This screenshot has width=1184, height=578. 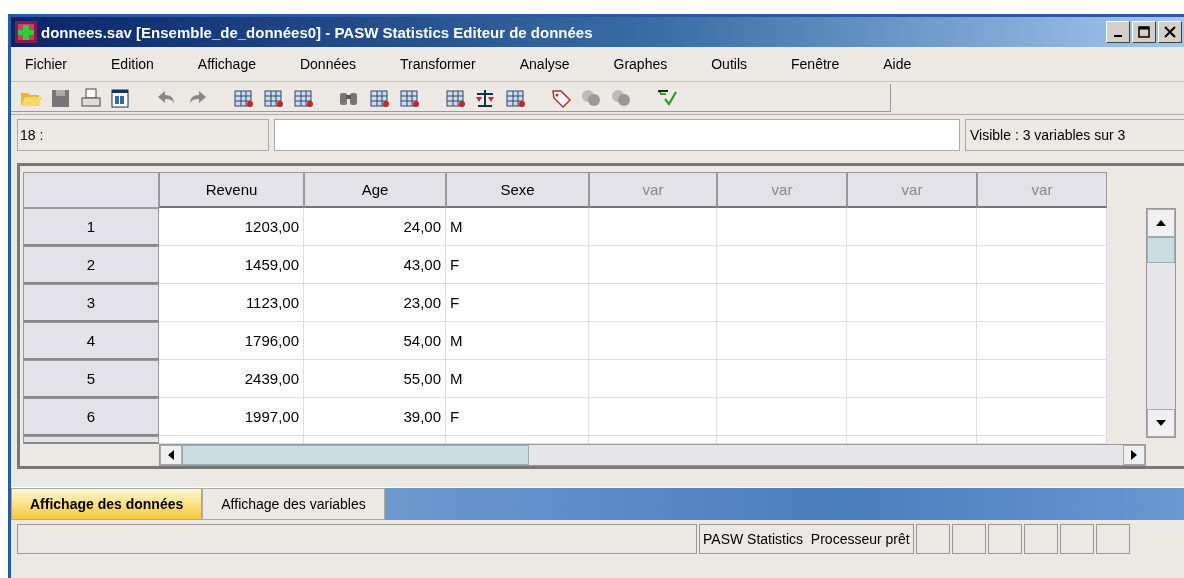 I want to click on table-cell: 1997,00, so click(x=231, y=417).